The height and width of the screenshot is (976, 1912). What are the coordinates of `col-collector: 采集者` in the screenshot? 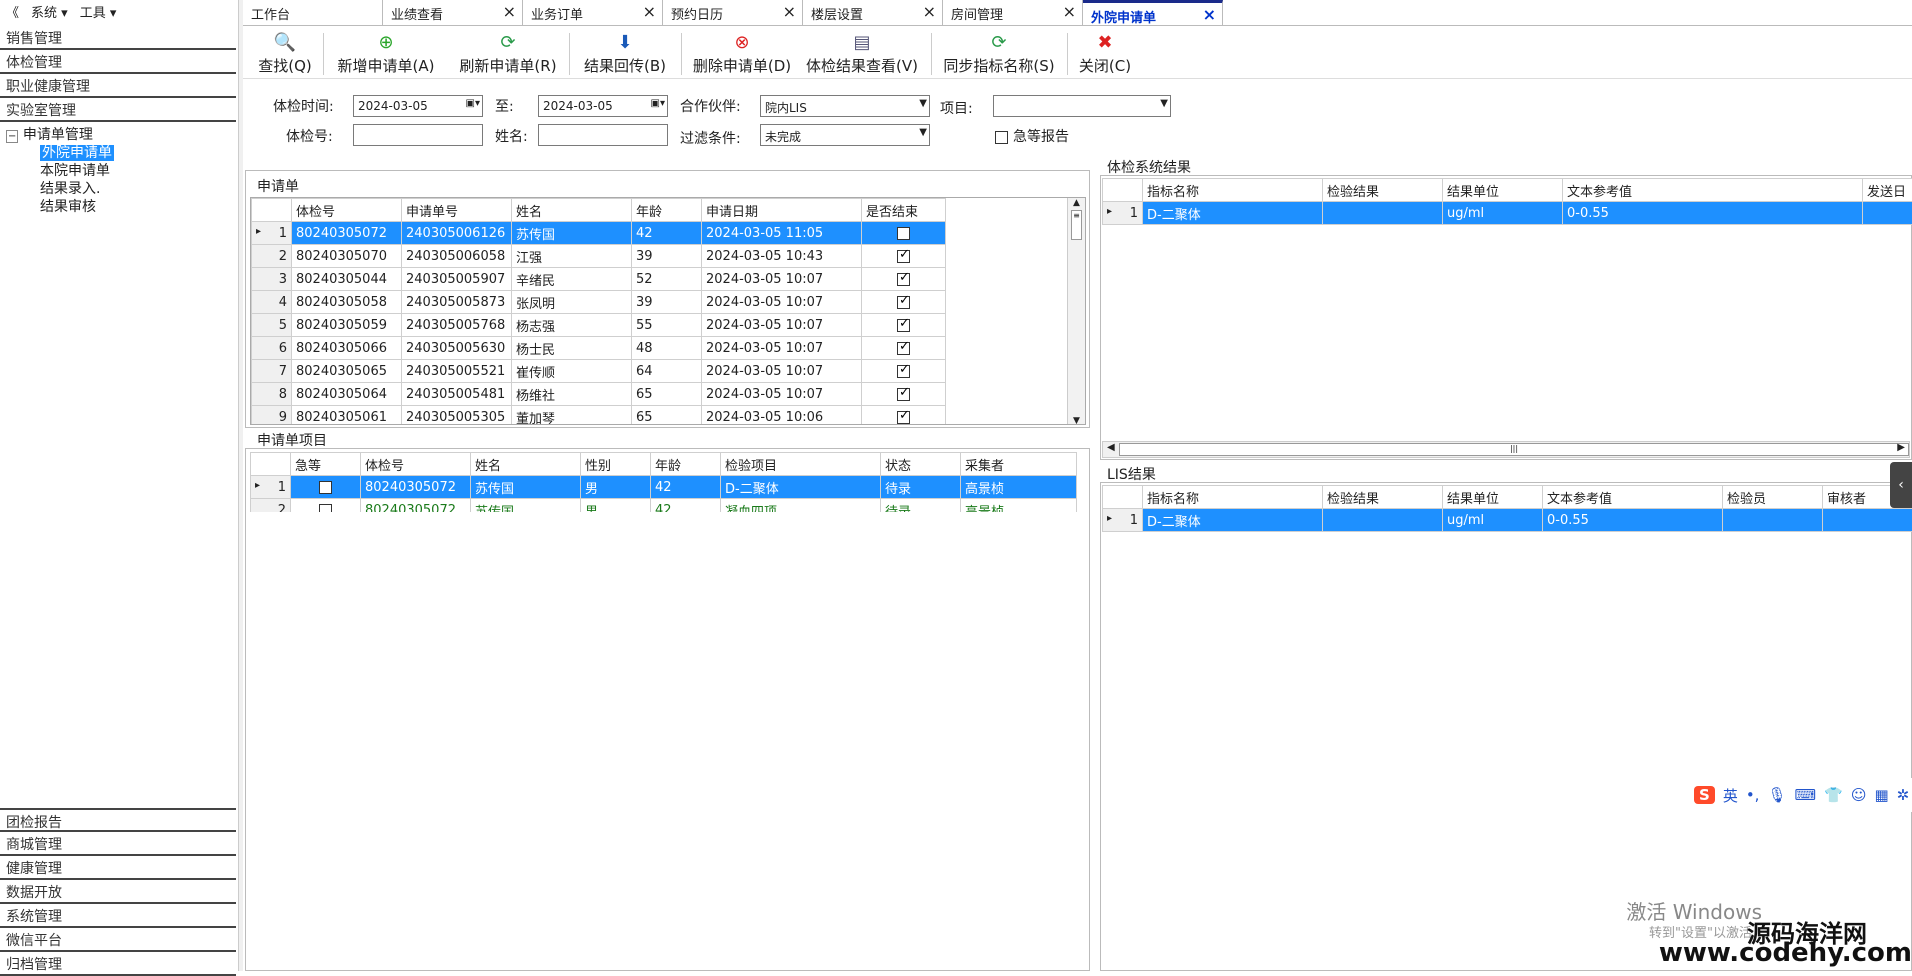 It's located at (1019, 464).